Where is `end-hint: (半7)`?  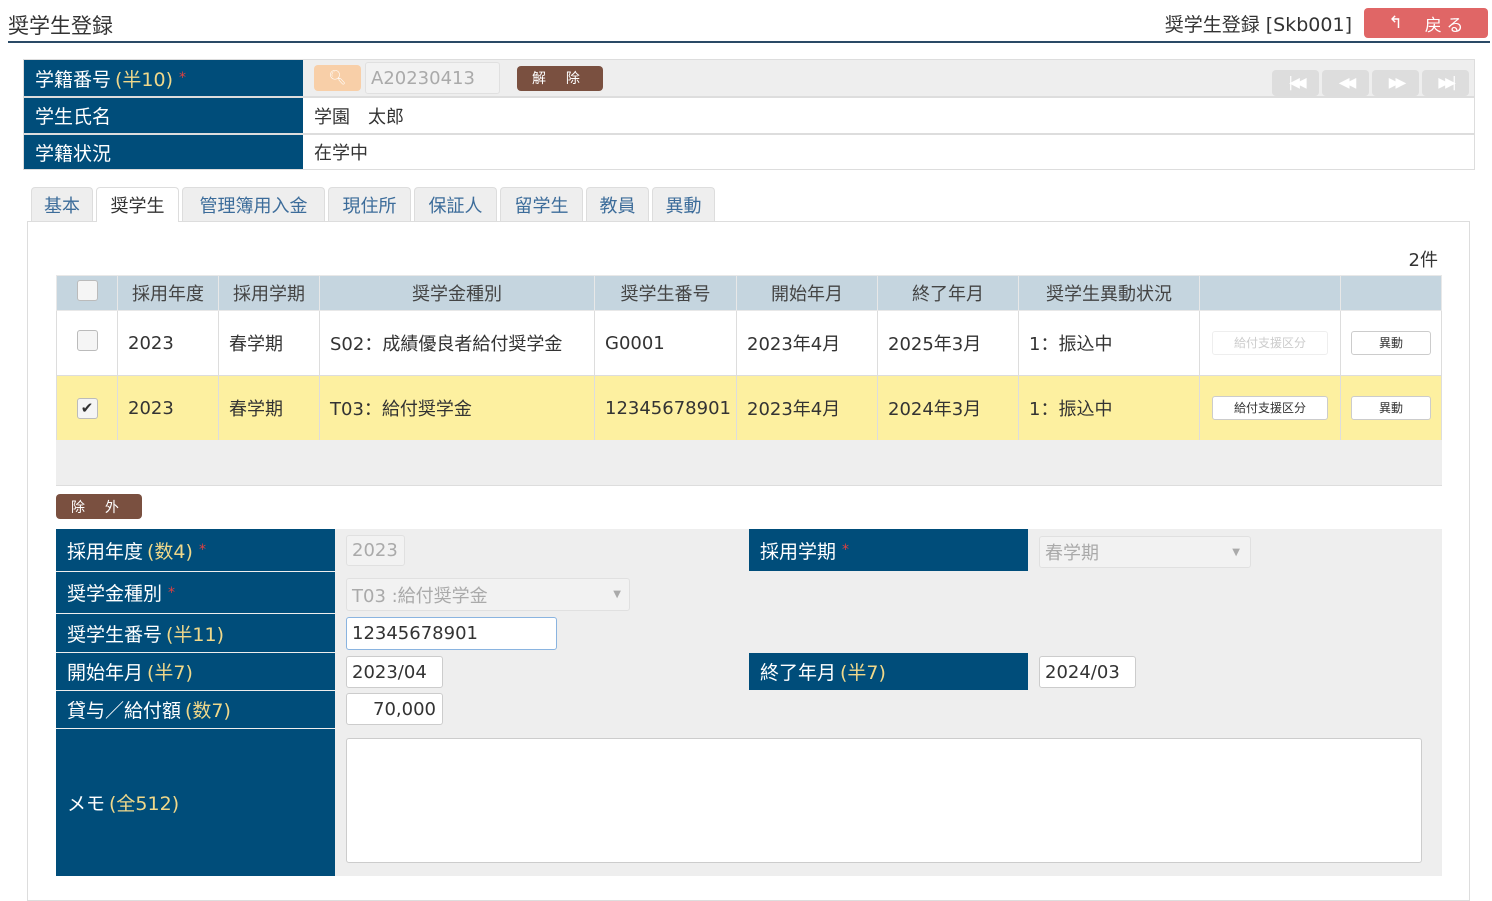
end-hint: (半7) is located at coordinates (863, 673).